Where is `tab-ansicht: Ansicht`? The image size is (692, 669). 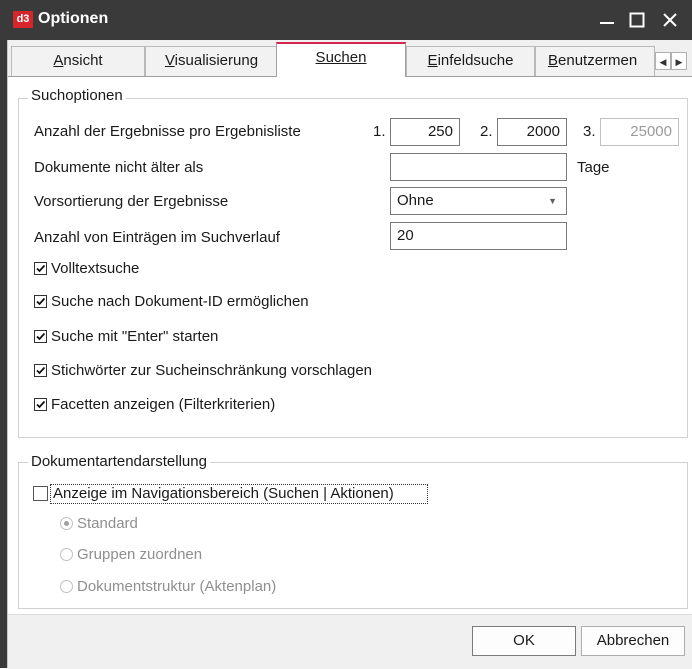
tab-ansicht: Ansicht is located at coordinates (78, 61).